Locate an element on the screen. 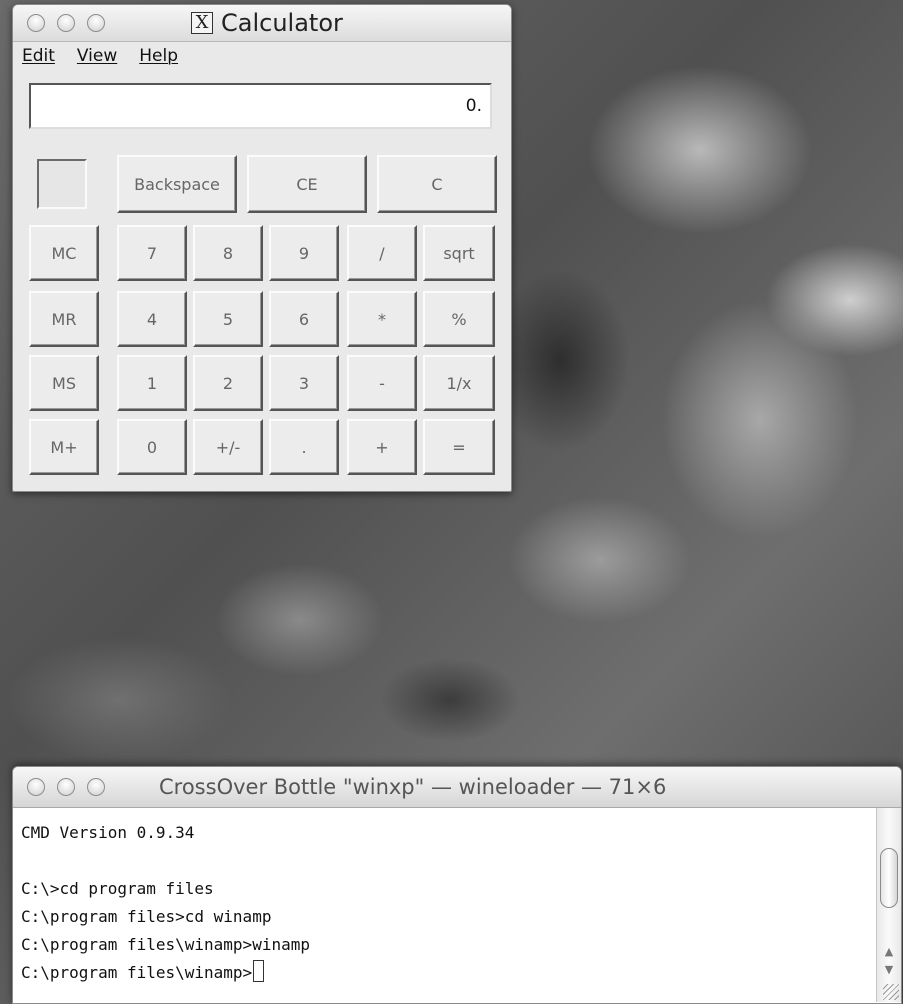 The height and width of the screenshot is (1004, 903). memory-add-button: M+ is located at coordinates (64, 447).